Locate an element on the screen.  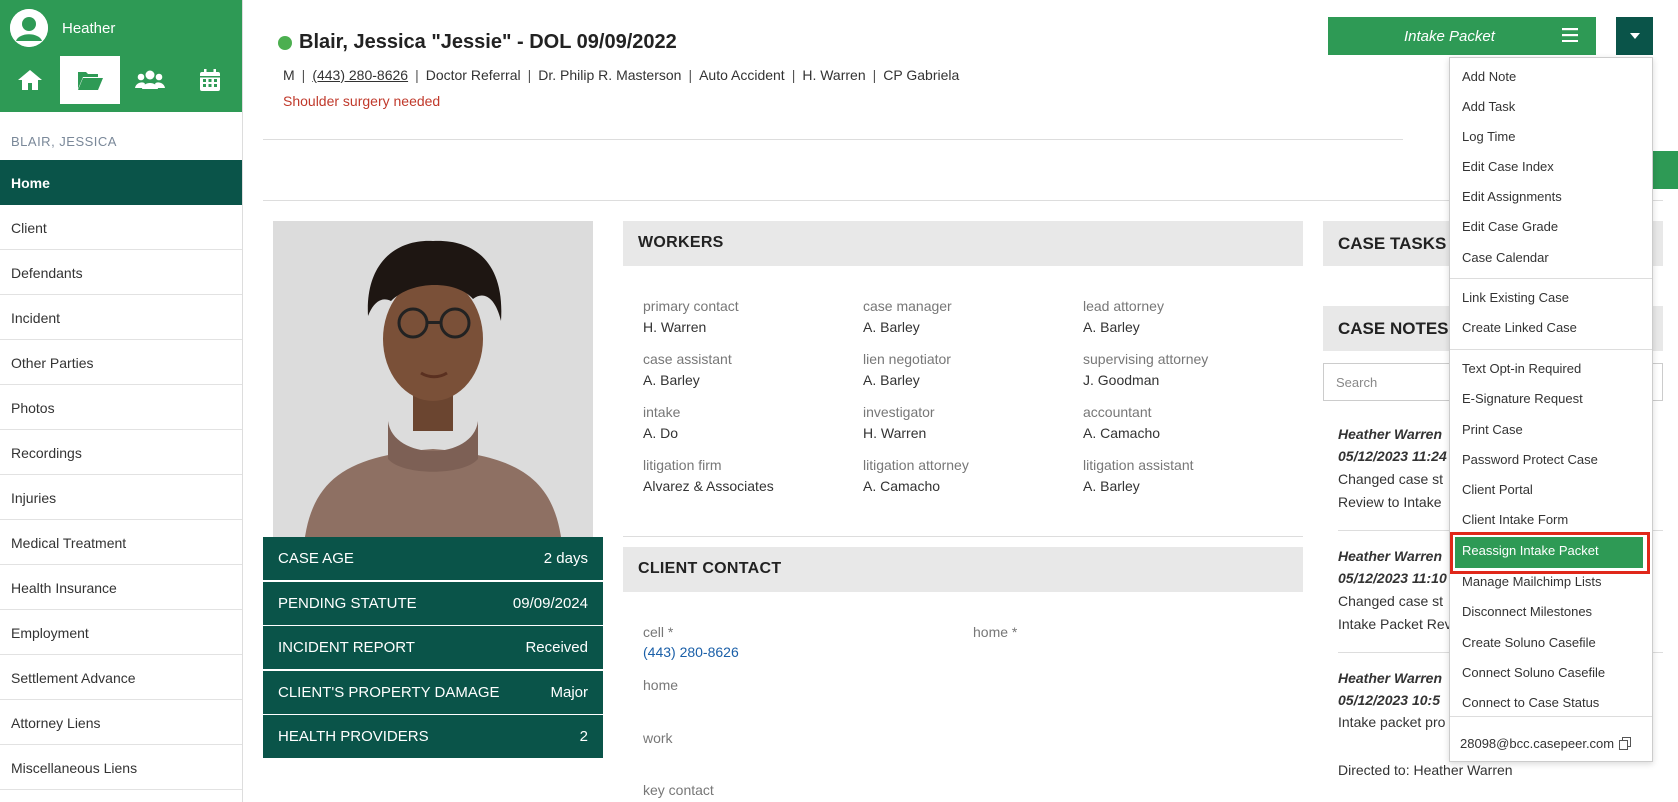
worker-name: A. Do is located at coordinates (661, 433).